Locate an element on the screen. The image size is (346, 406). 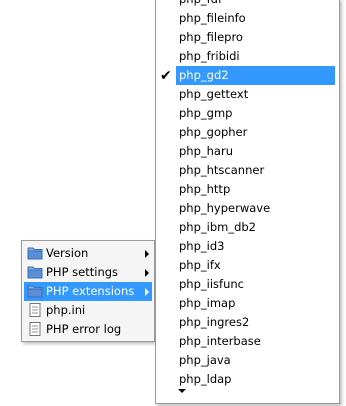
menu-item-php-settings: PHP settings is located at coordinates (88, 272).